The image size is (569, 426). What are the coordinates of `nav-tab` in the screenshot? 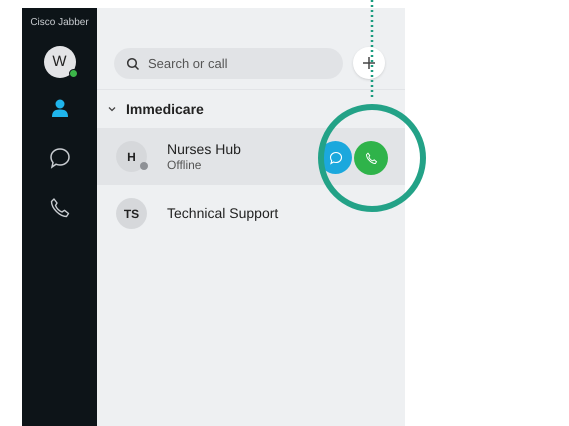 It's located at (60, 158).